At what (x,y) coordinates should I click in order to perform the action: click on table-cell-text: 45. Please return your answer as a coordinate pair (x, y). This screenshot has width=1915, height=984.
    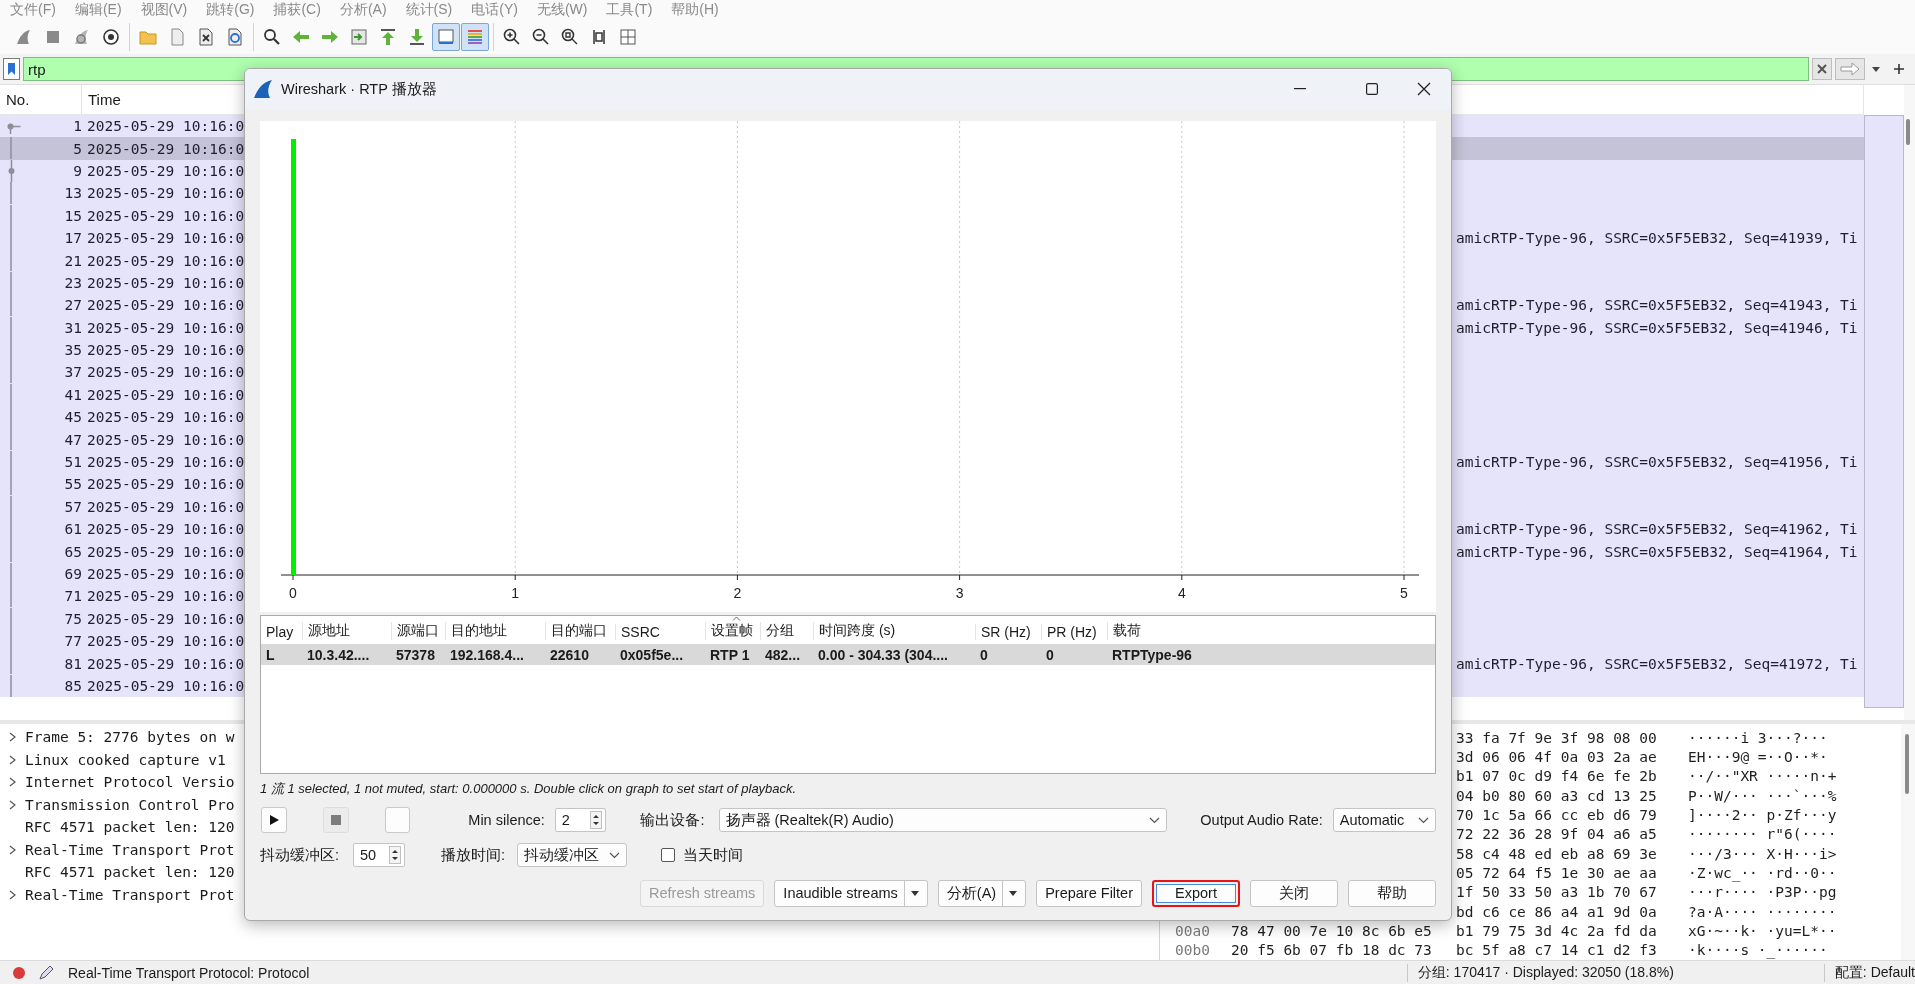
    Looking at the image, I should click on (72, 417).